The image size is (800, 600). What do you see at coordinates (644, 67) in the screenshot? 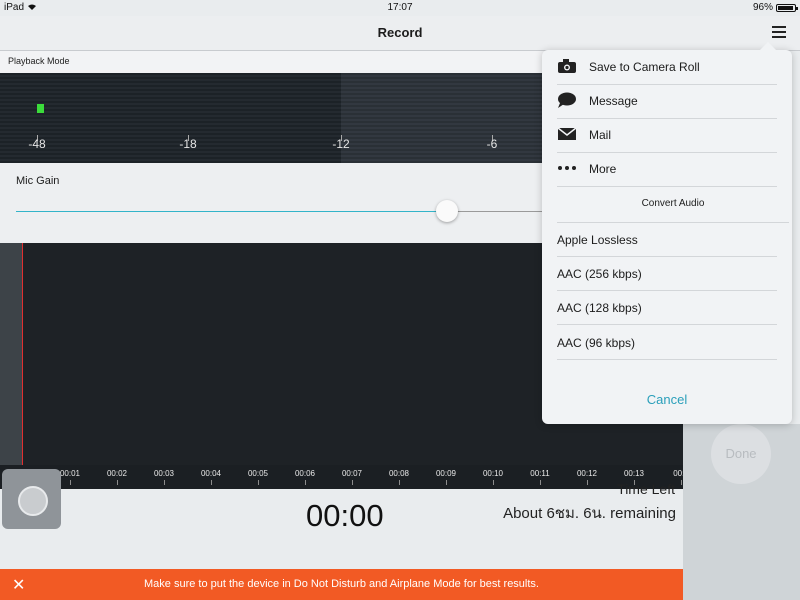
I see `share-item-label: Save to Camera Roll` at bounding box center [644, 67].